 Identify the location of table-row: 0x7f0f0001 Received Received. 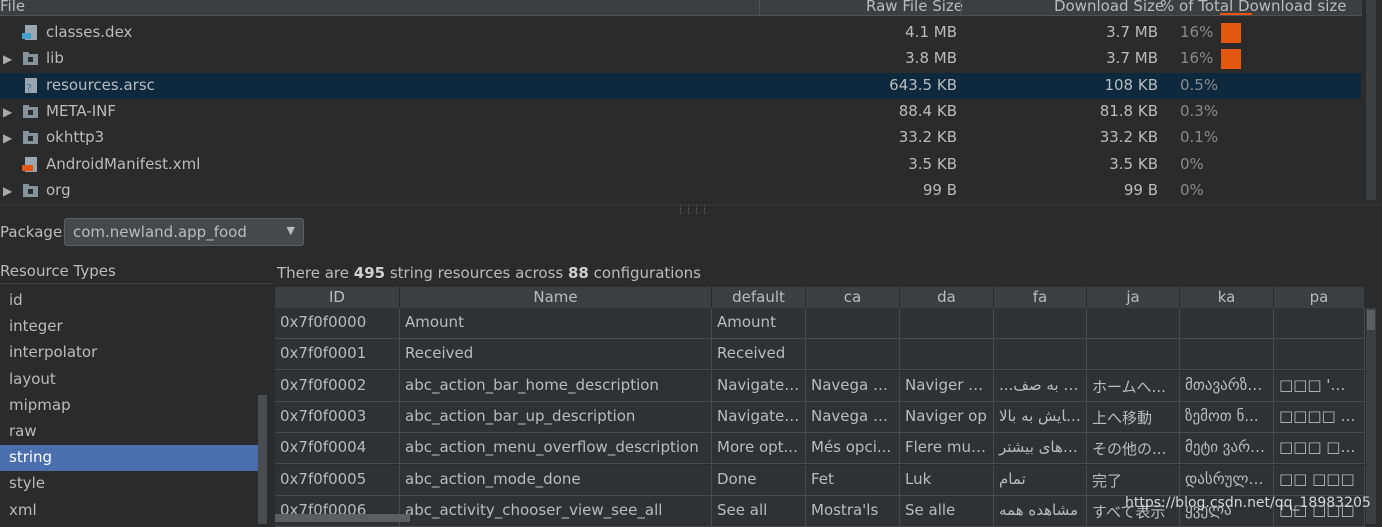
(820, 355).